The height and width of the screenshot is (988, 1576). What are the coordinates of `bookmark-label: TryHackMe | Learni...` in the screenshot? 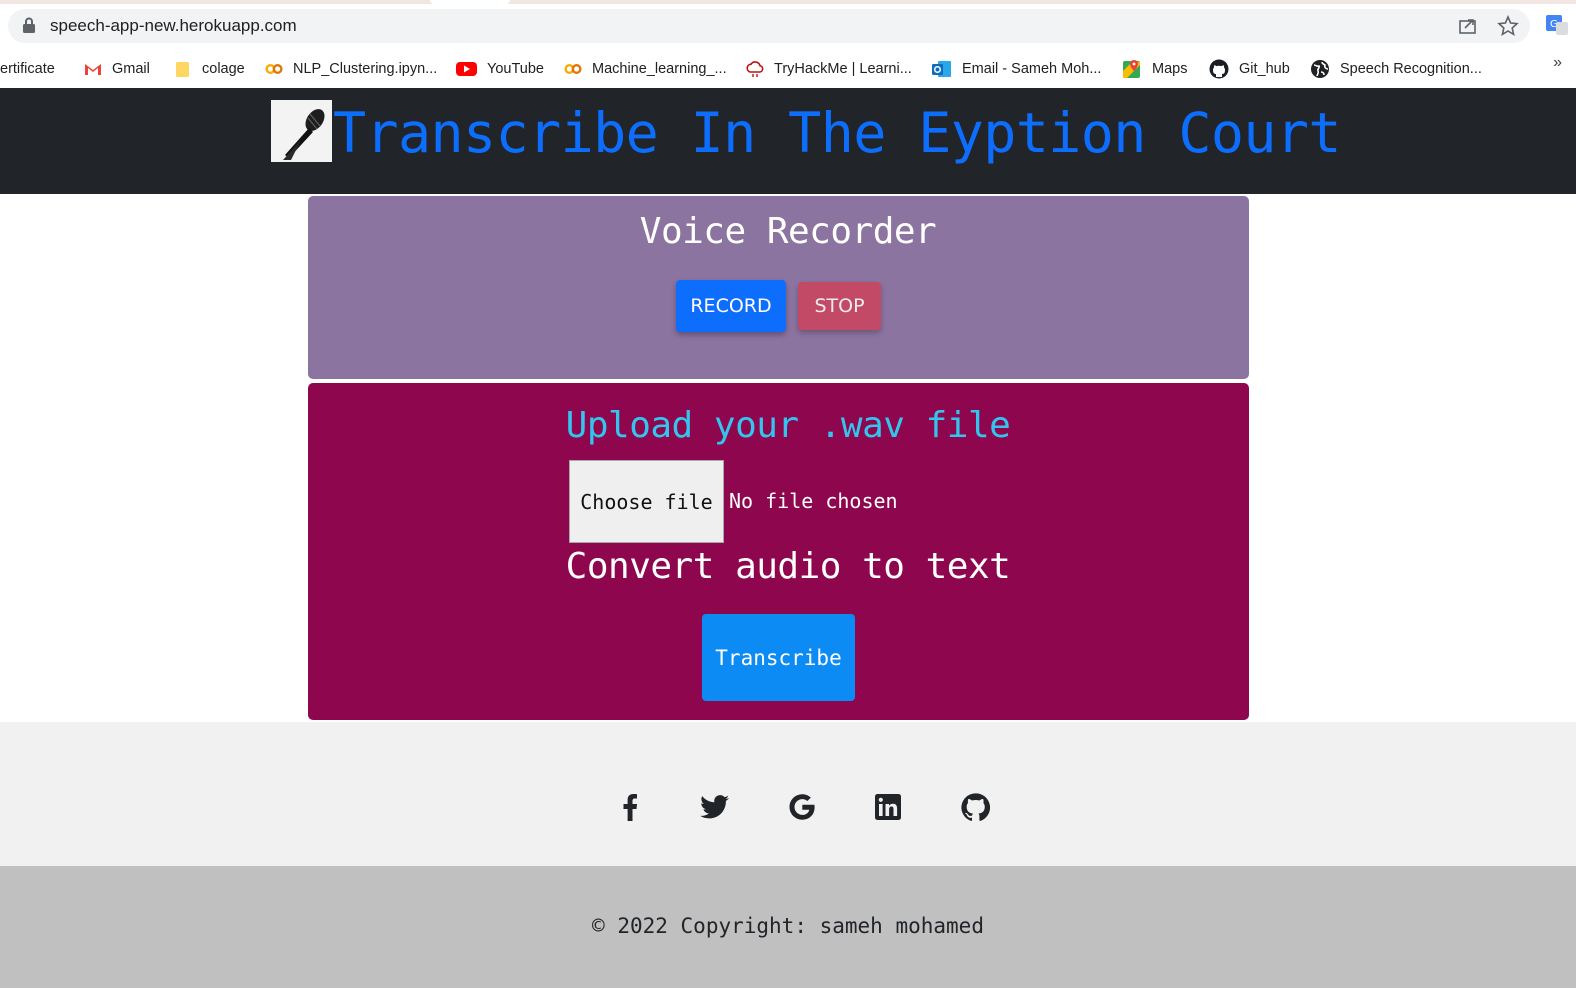 It's located at (843, 69).